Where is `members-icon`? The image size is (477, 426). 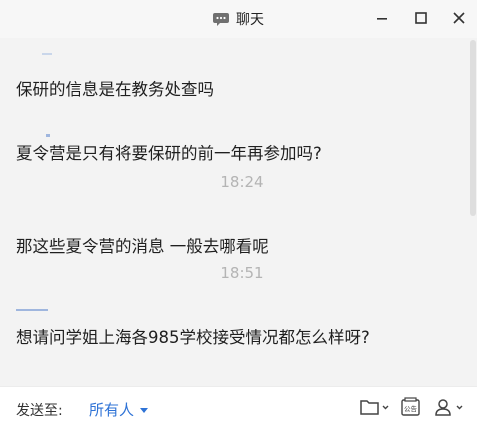
members-icon is located at coordinates (449, 407).